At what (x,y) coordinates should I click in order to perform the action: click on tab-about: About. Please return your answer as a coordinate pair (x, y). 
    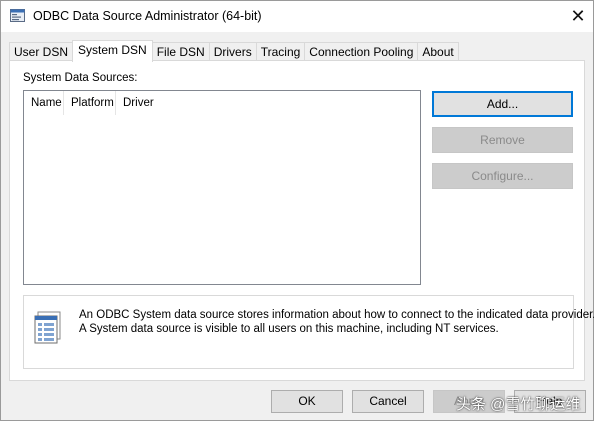
    Looking at the image, I should click on (438, 52).